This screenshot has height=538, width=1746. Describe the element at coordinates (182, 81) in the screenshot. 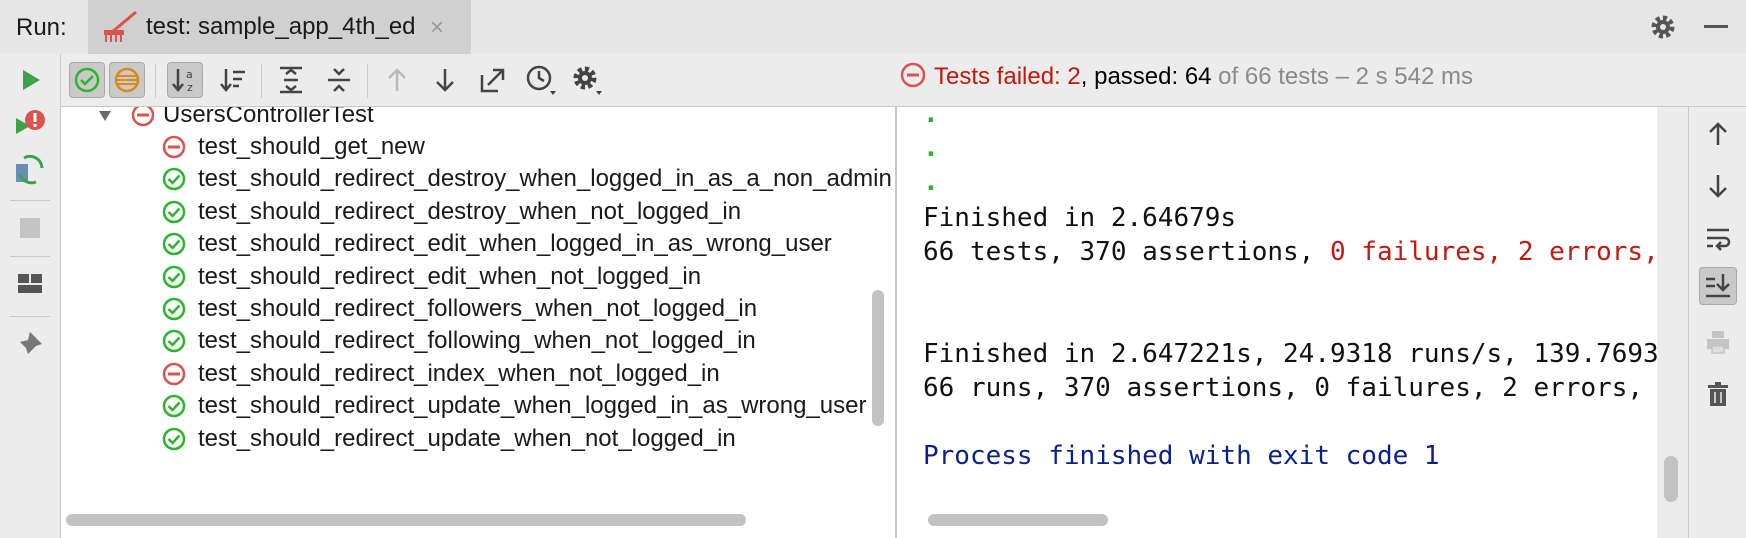

I see `sort-alpha-icon: a z` at that location.